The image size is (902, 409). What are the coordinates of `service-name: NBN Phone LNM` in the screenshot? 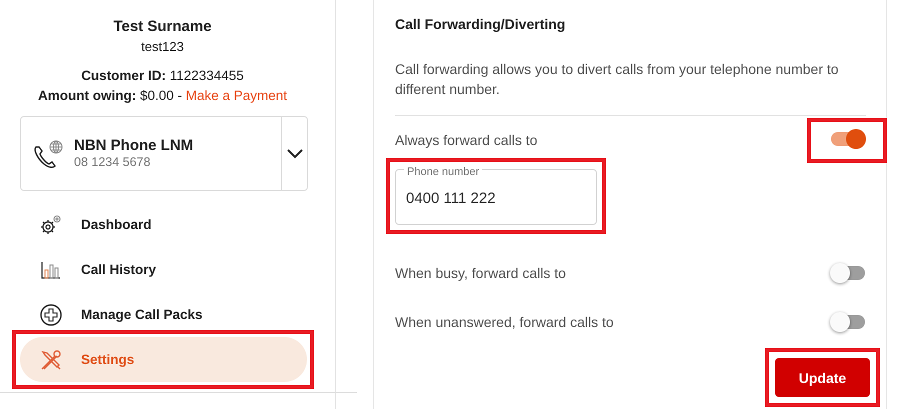 It's located at (134, 146).